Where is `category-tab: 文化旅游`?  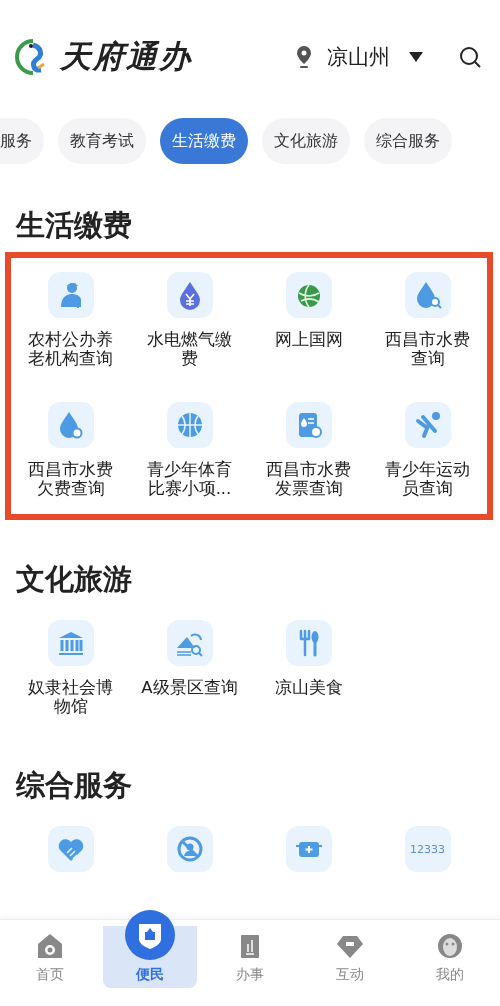 category-tab: 文化旅游 is located at coordinates (306, 141).